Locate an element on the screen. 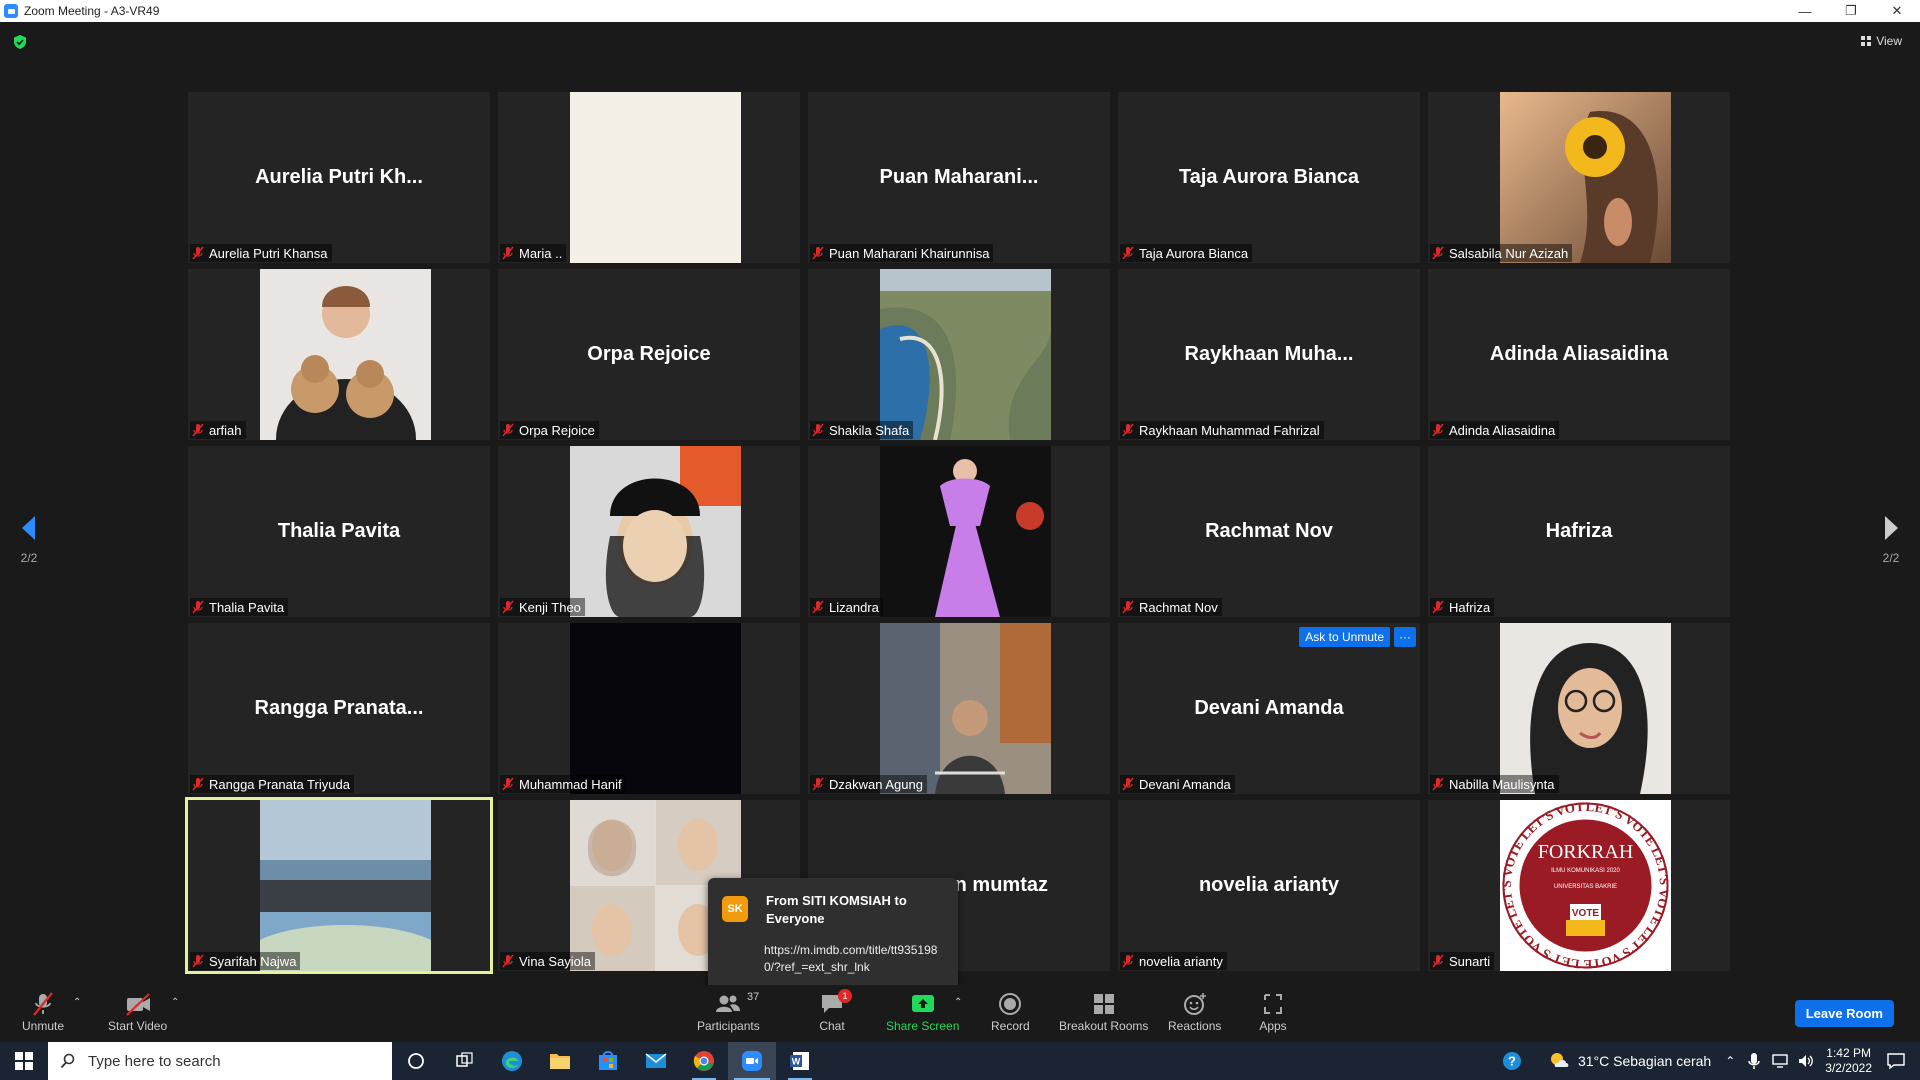  chat-button: 1 Chat is located at coordinates (835, 1011).